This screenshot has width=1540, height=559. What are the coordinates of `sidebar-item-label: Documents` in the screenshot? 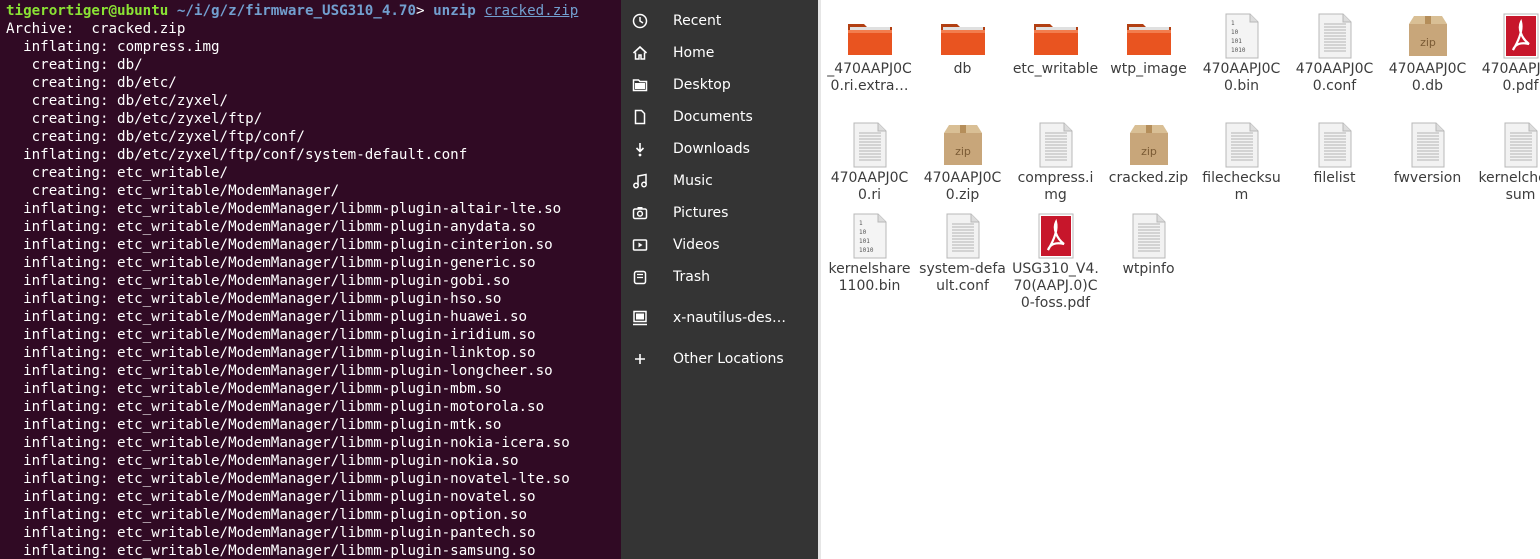 It's located at (713, 117).